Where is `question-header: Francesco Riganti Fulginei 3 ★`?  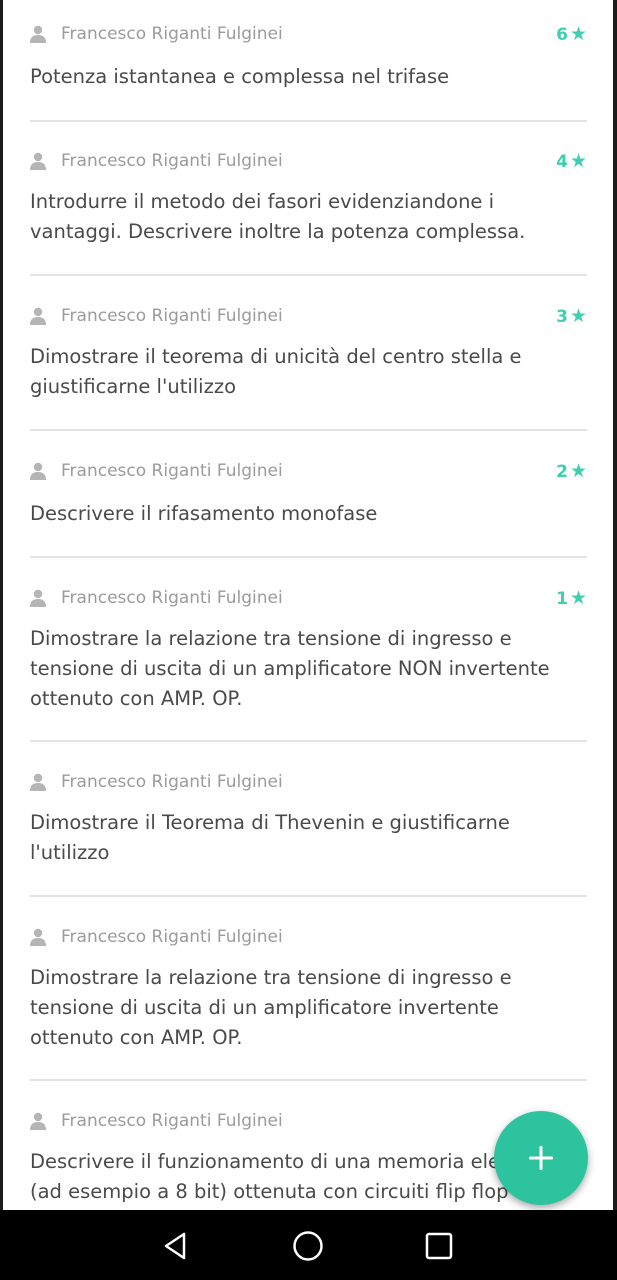
question-header: Francesco Riganti Fulginei 3 ★ is located at coordinates (308, 317).